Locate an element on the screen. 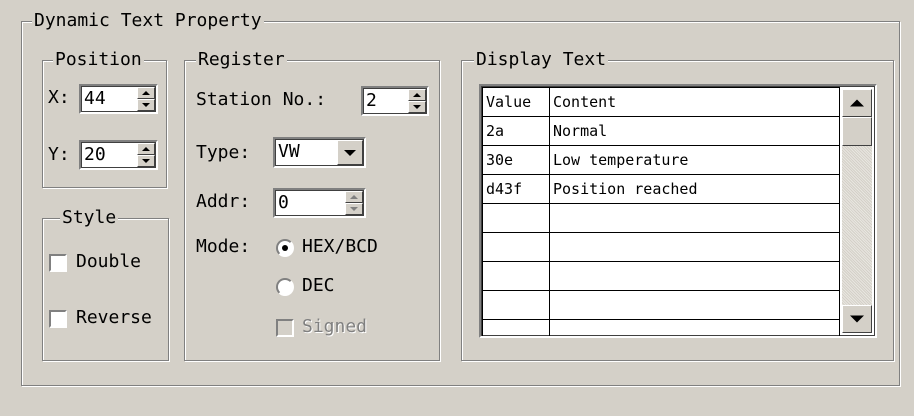  table-header-row: Value Content is located at coordinates (661, 102).